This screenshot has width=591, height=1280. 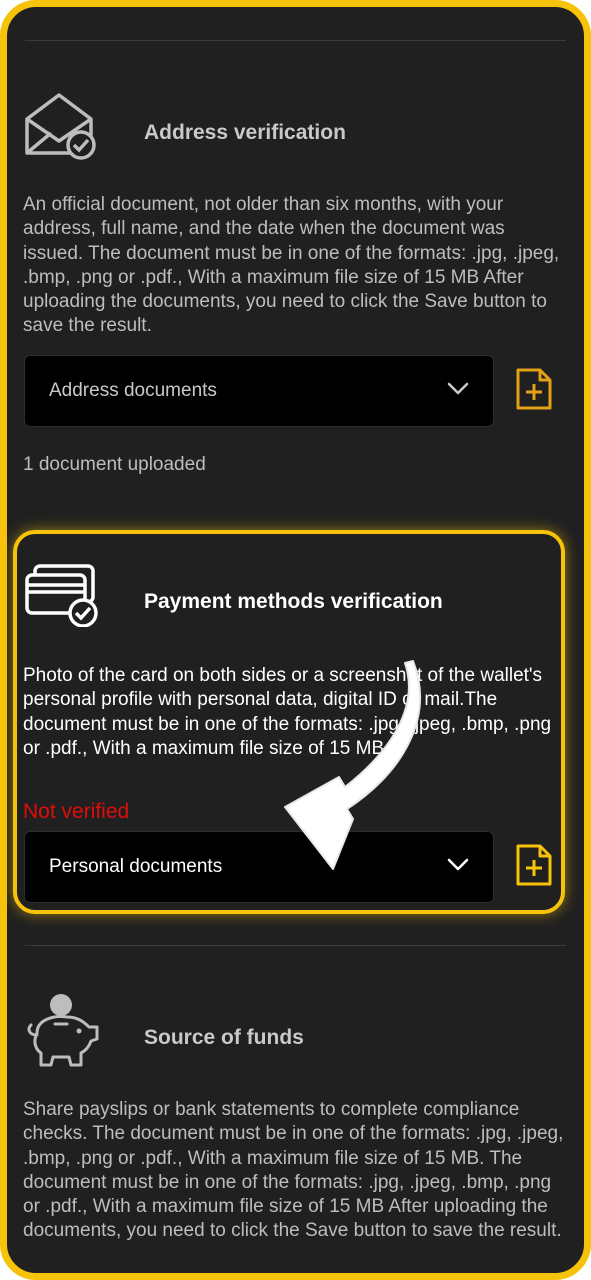 What do you see at coordinates (295, 40) in the screenshot?
I see `top-divider` at bounding box center [295, 40].